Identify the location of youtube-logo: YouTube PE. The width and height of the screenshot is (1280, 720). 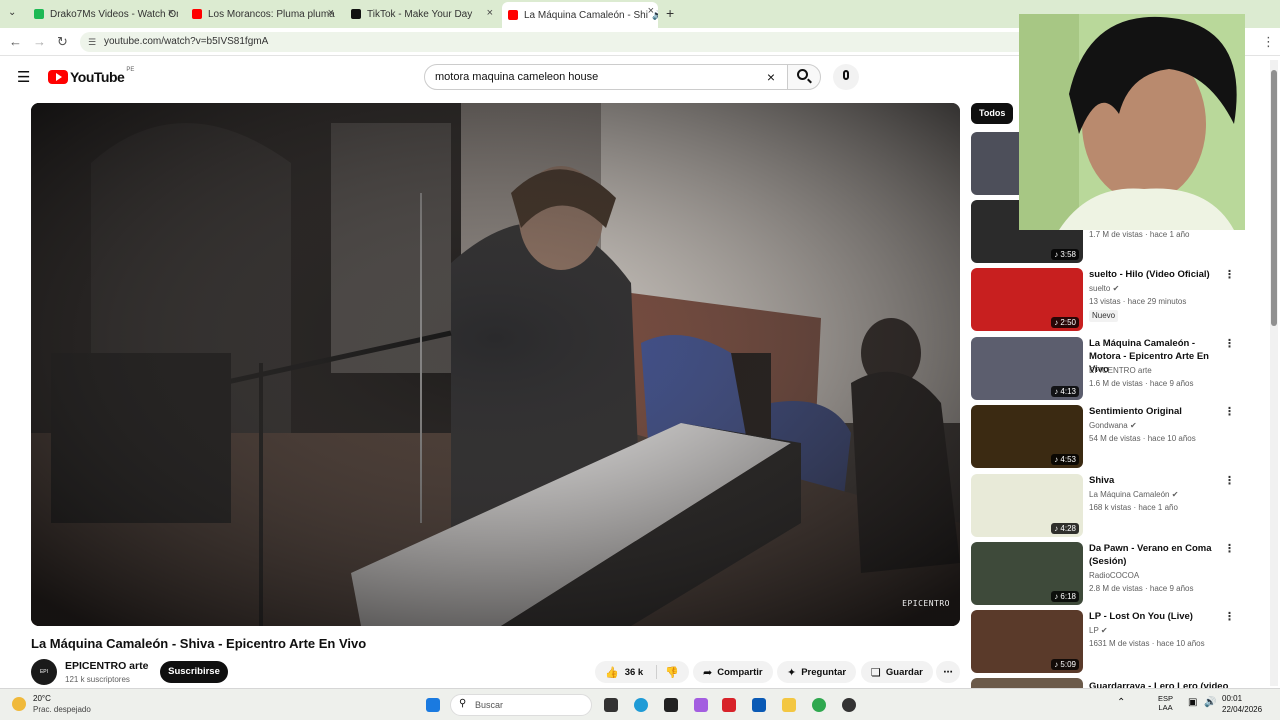
(91, 76).